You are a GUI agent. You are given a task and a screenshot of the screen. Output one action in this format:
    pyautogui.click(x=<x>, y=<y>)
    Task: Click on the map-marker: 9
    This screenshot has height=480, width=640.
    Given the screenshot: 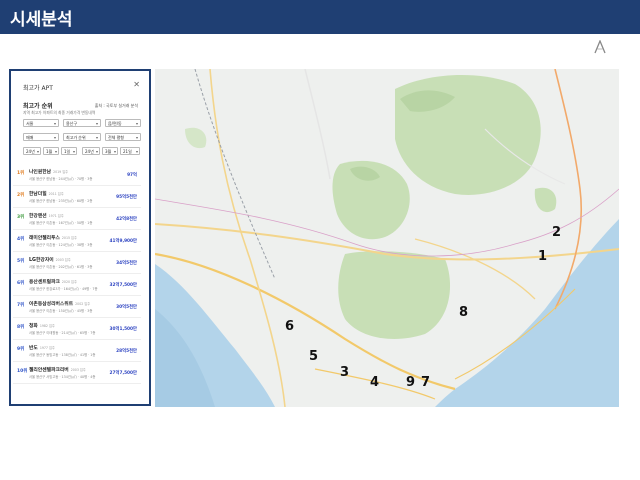 What is the action you would take?
    pyautogui.click(x=410, y=382)
    